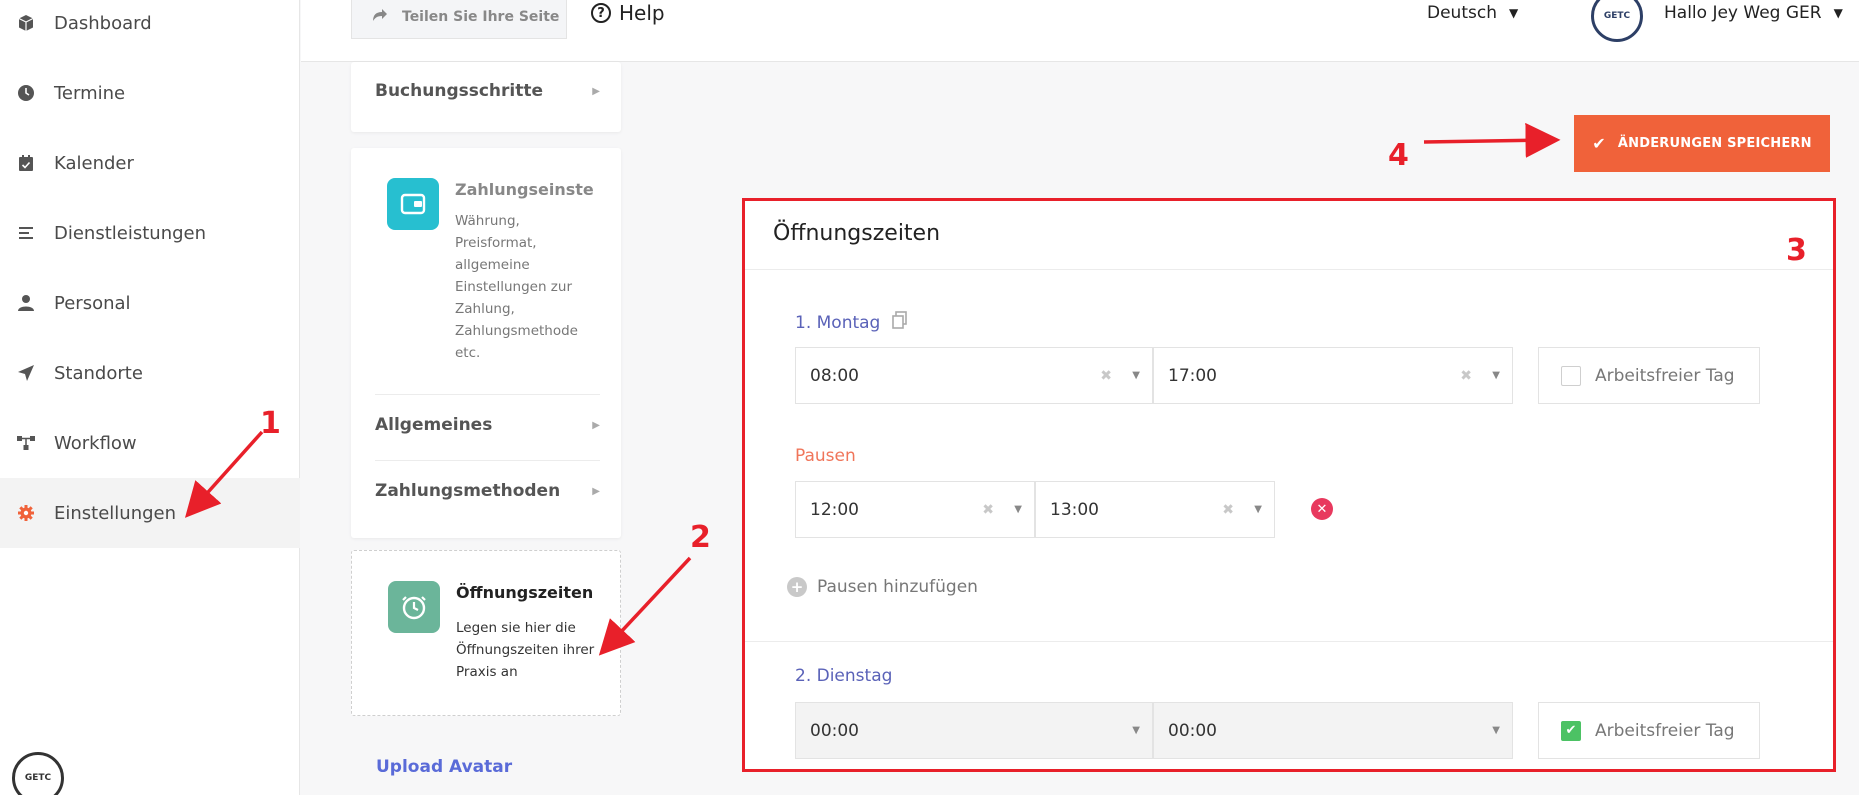  I want to click on help-label: Help, so click(642, 13).